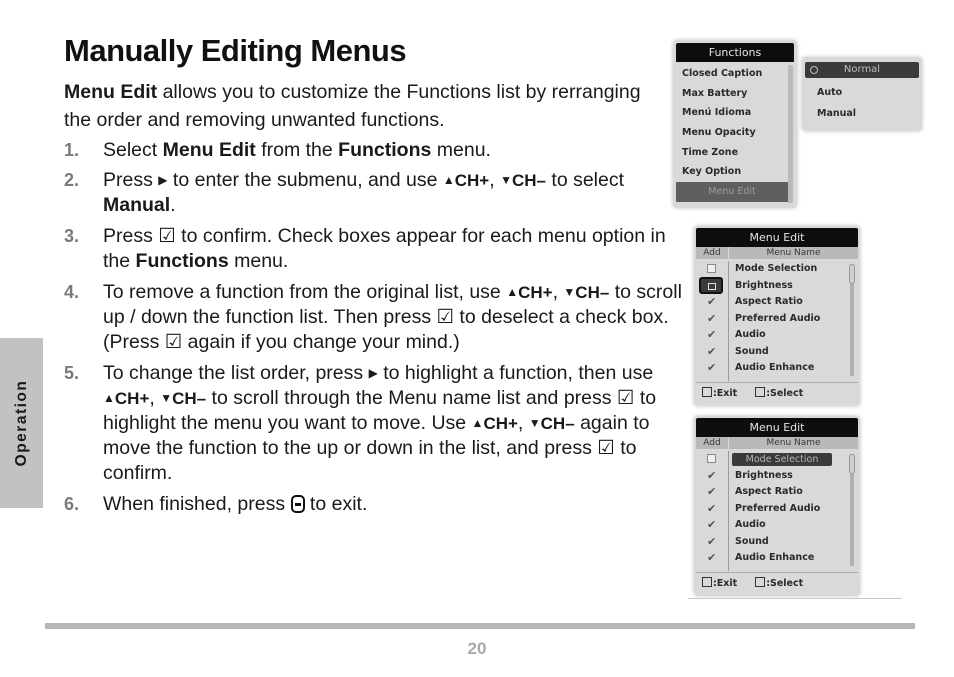 The width and height of the screenshot is (954, 677). What do you see at coordinates (719, 133) in the screenshot?
I see `functions-menu-item: Menu Opacity` at bounding box center [719, 133].